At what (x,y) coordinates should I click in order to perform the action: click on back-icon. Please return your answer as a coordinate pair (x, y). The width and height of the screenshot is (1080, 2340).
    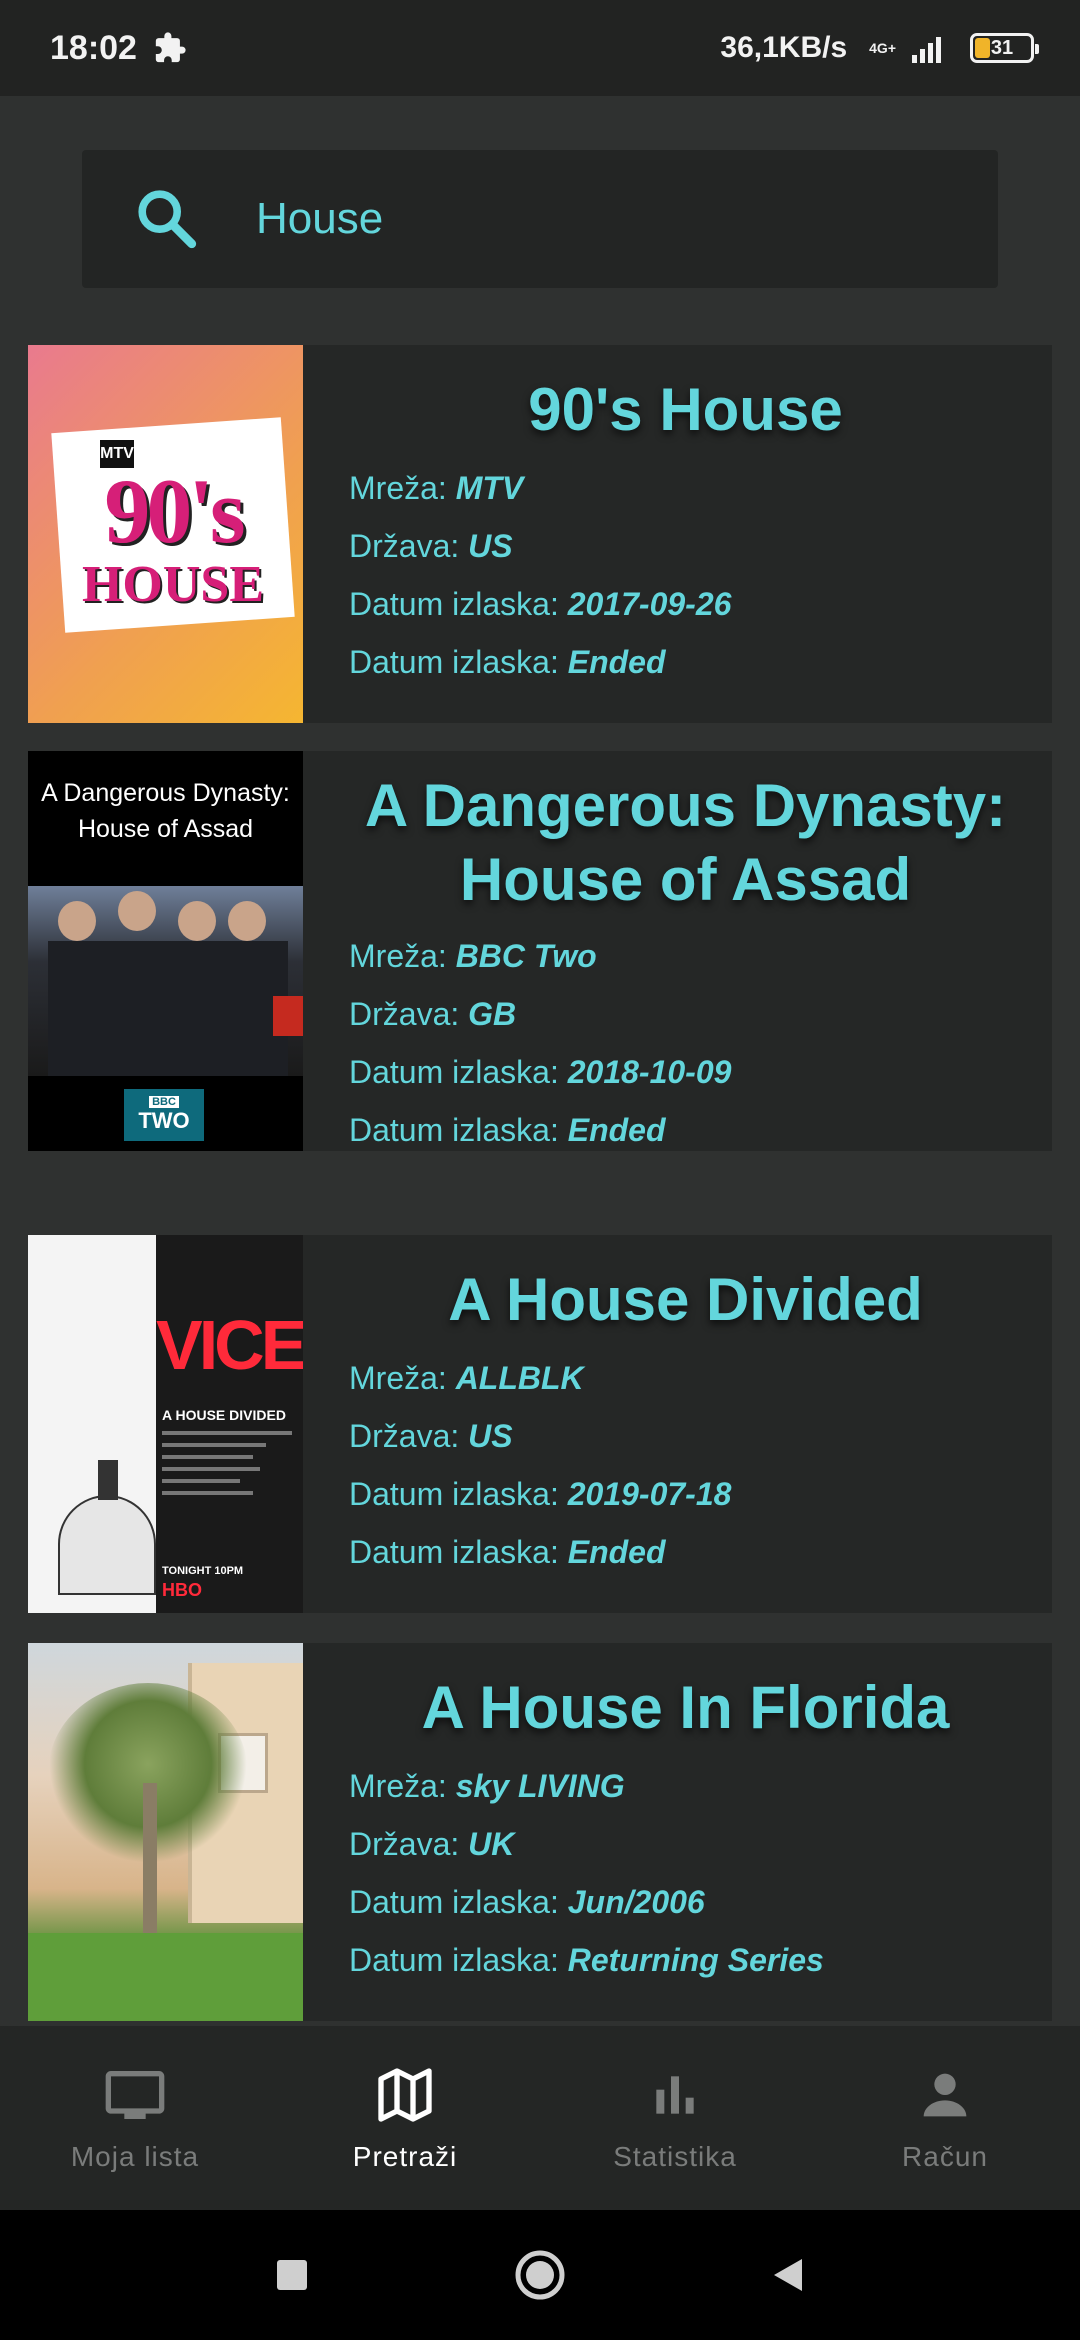
    Looking at the image, I should click on (788, 2275).